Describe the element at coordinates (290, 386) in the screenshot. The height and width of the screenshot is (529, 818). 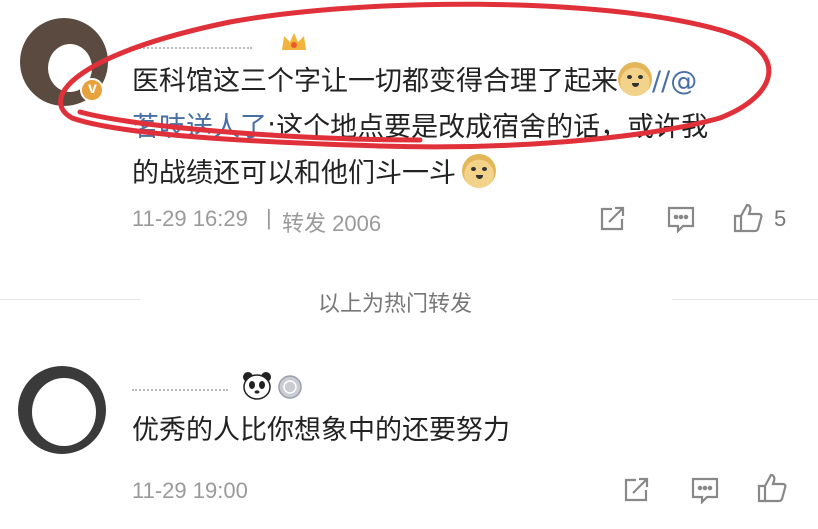
I see `medal-icon` at that location.